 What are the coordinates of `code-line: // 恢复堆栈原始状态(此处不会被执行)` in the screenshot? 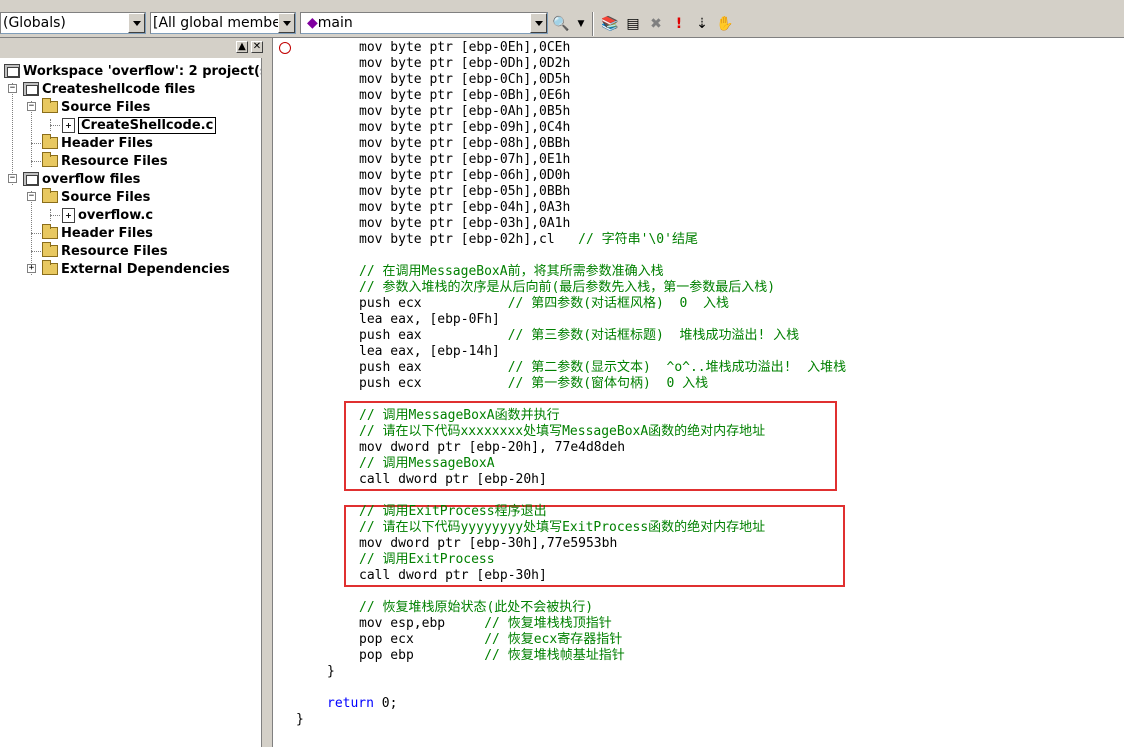 It's located at (476, 608).